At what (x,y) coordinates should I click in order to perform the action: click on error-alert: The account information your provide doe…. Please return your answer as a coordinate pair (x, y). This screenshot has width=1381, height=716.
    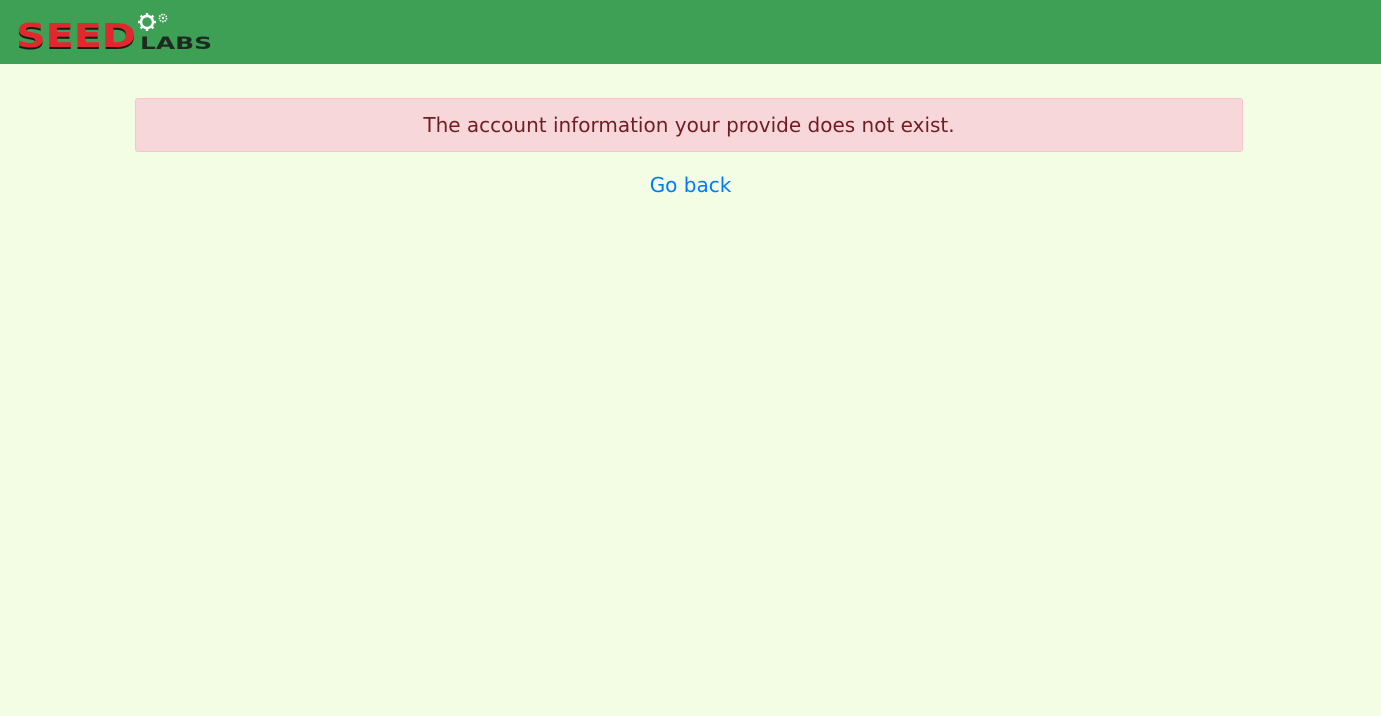
    Looking at the image, I should click on (689, 125).